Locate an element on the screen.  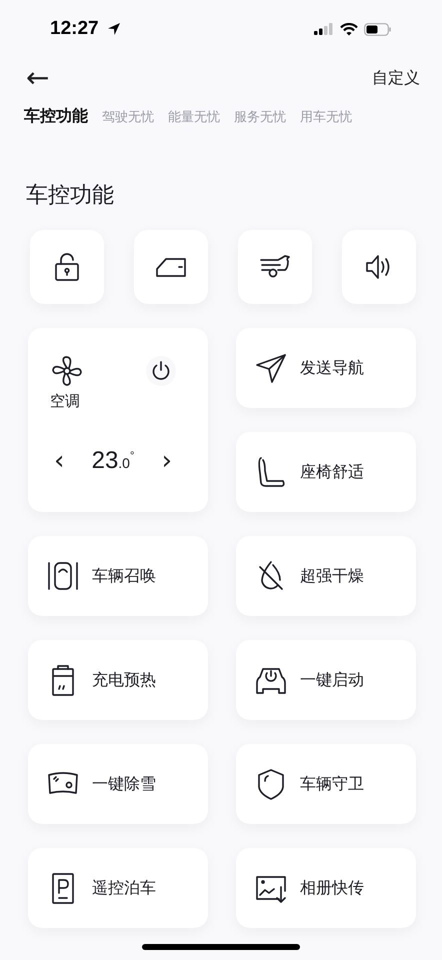
feature-card: 一键除雪 is located at coordinates (118, 784).